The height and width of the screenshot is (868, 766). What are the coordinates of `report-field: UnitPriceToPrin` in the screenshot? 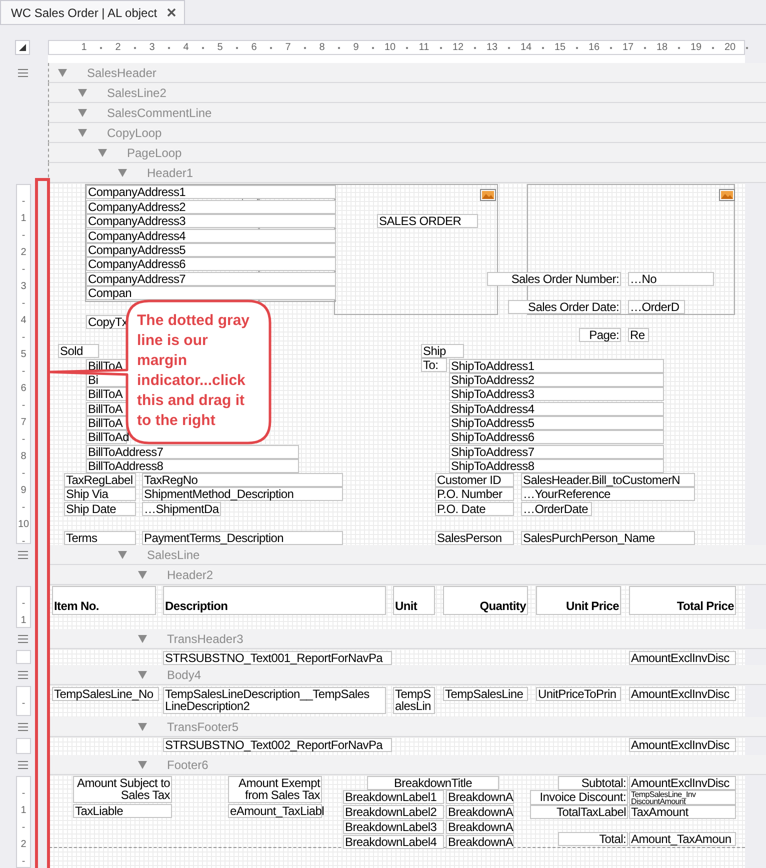 It's located at (578, 694).